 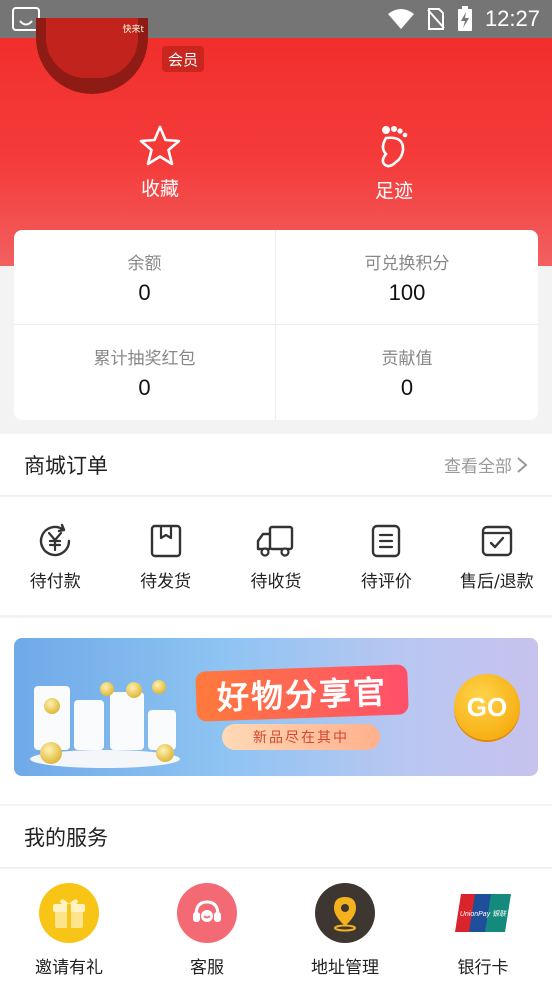 I want to click on banner-title: 好物分享官, so click(x=302, y=695).